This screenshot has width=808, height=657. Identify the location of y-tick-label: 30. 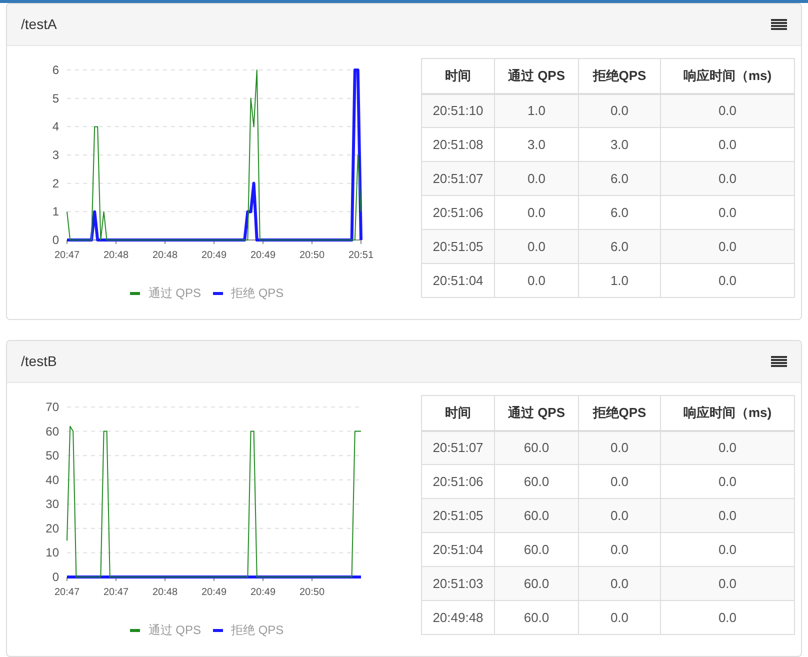
(52, 504).